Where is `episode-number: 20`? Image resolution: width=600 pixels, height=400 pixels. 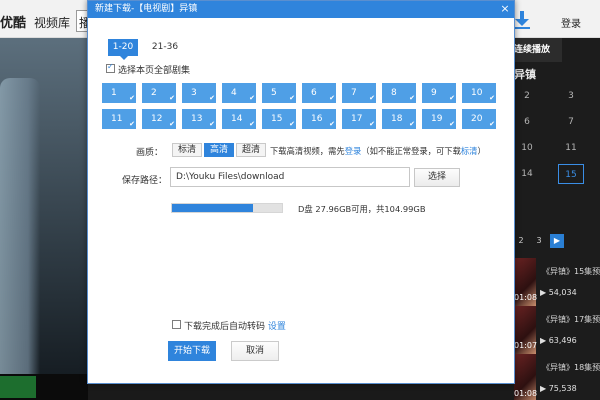
episode-number: 20 is located at coordinates (477, 119).